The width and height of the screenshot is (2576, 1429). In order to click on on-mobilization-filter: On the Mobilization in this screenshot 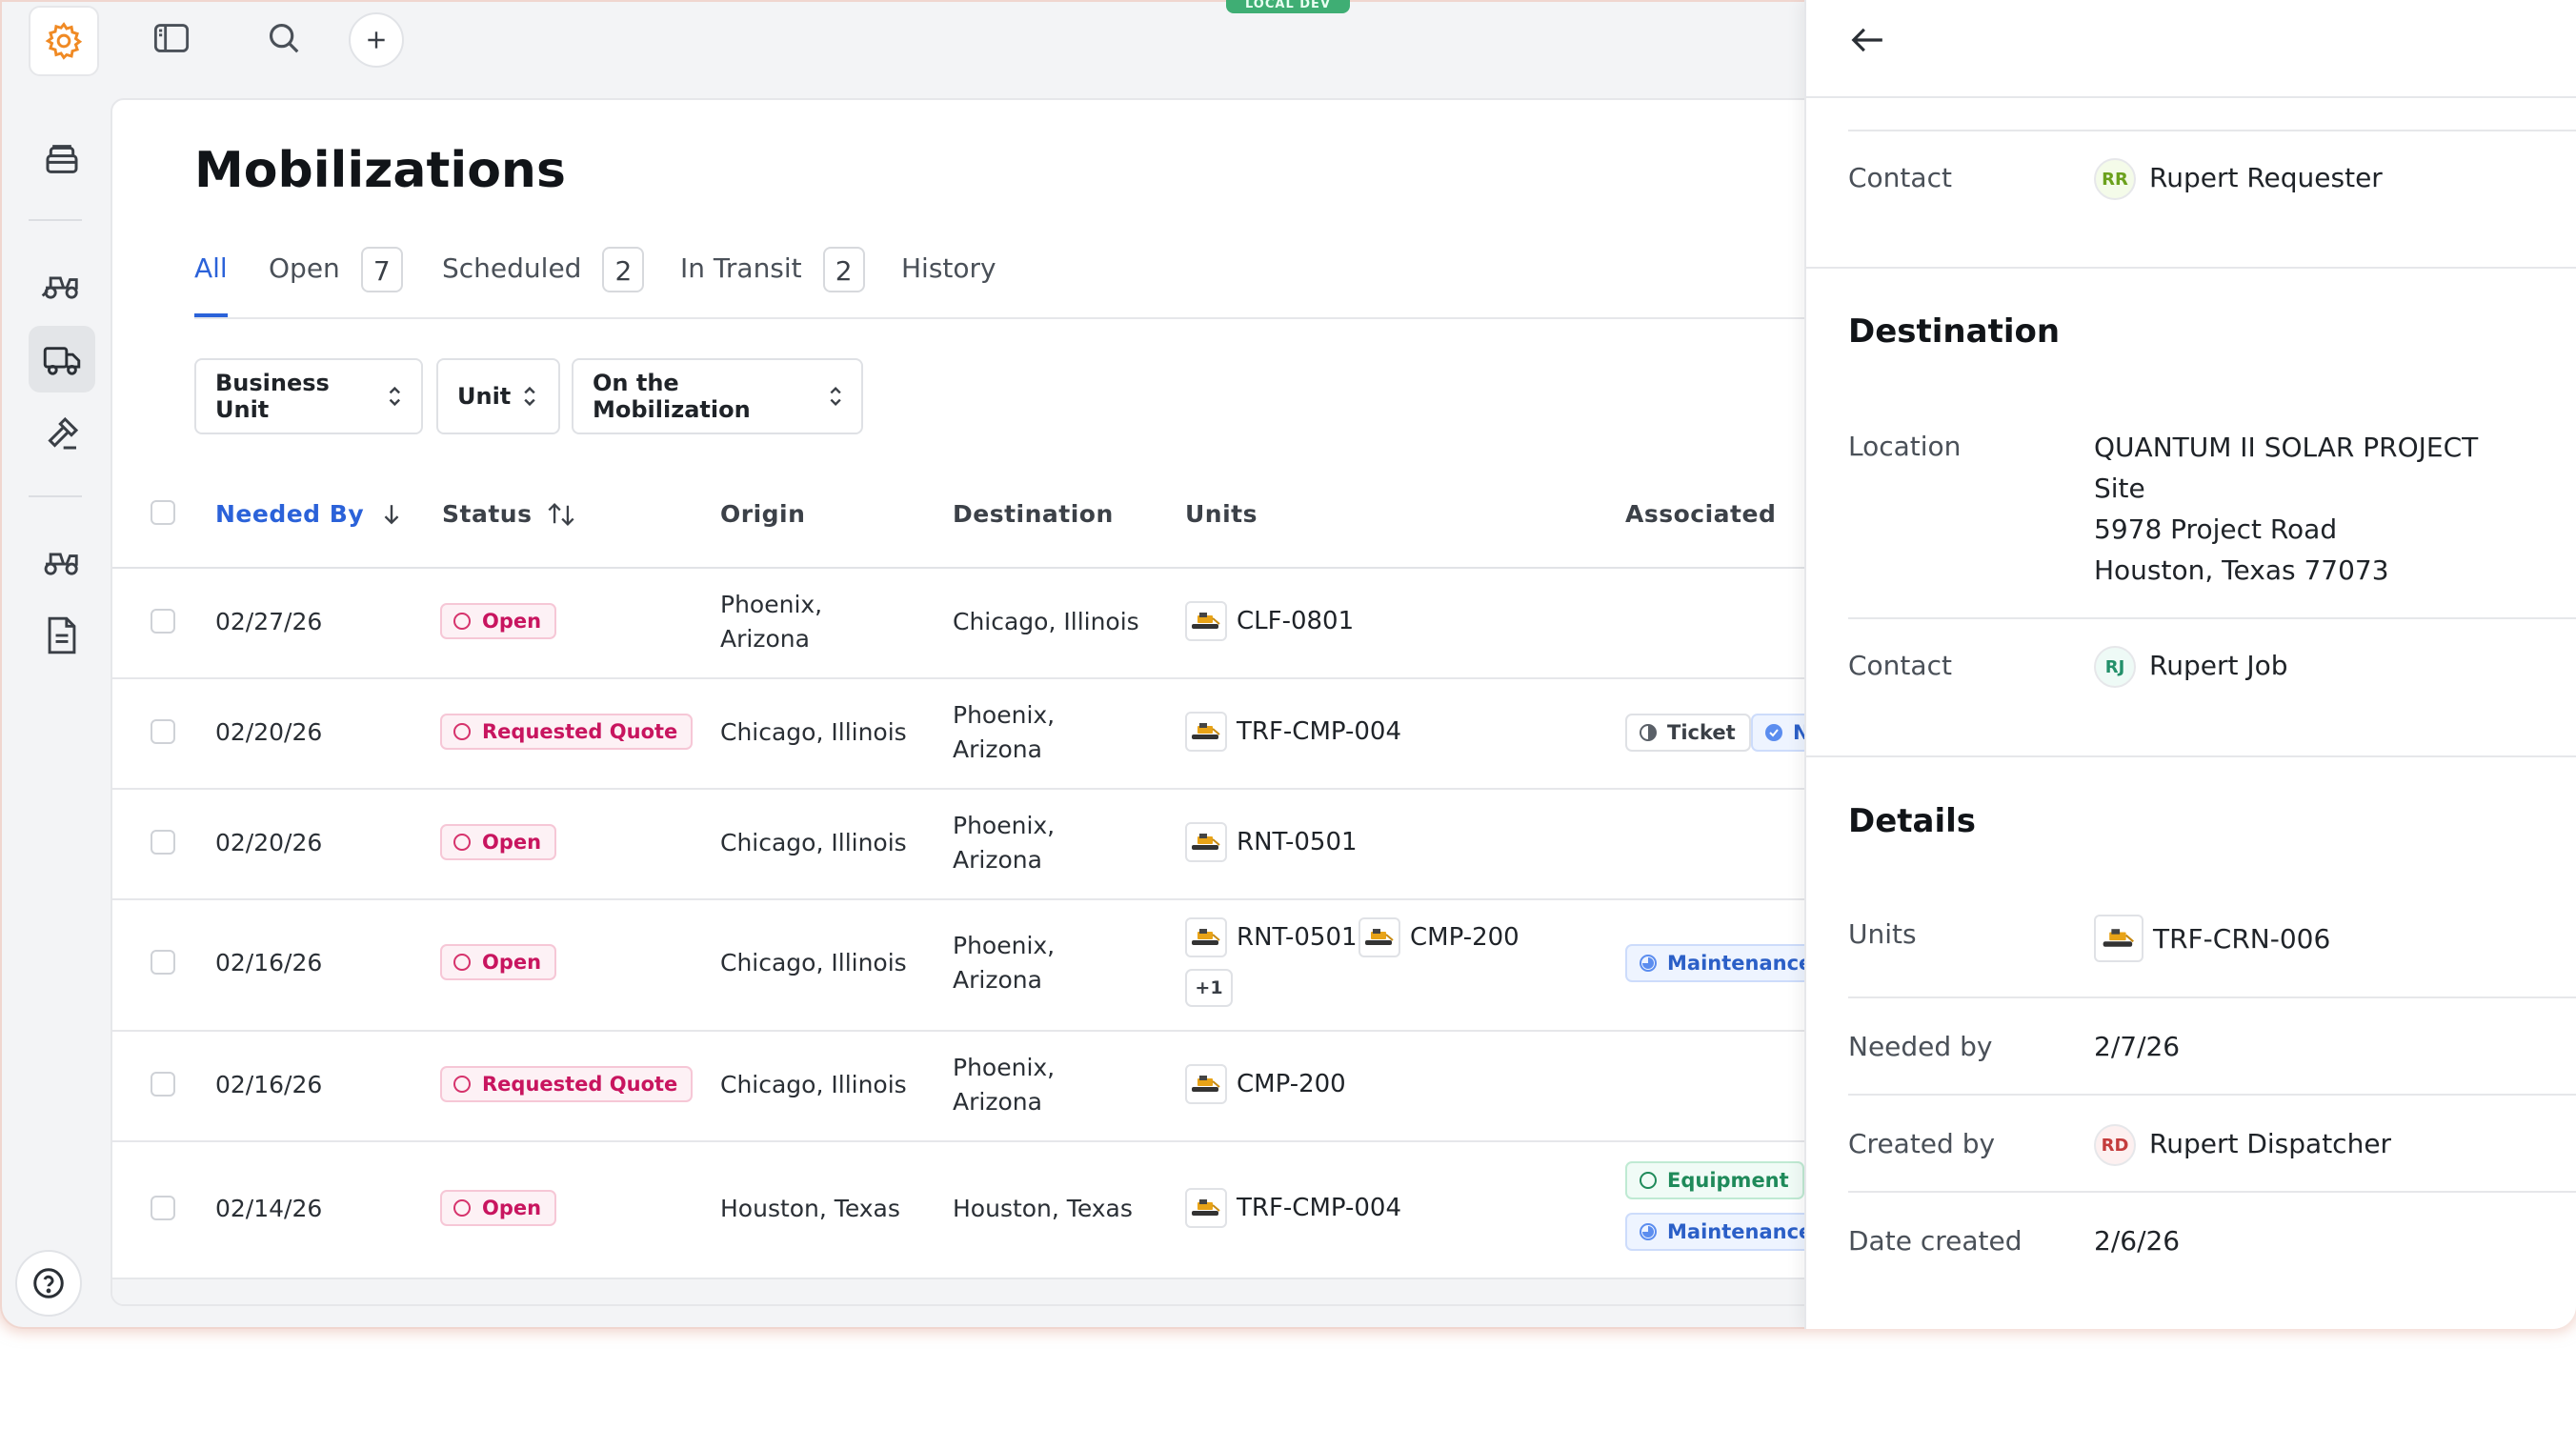, I will do `click(717, 396)`.